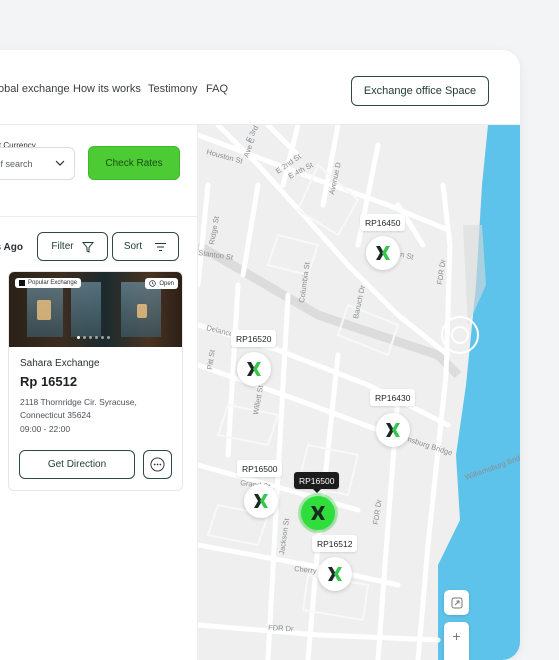 This screenshot has height=660, width=559. Describe the element at coordinates (49, 381) in the screenshot. I see `exchange-rate: Rp 16512` at that location.